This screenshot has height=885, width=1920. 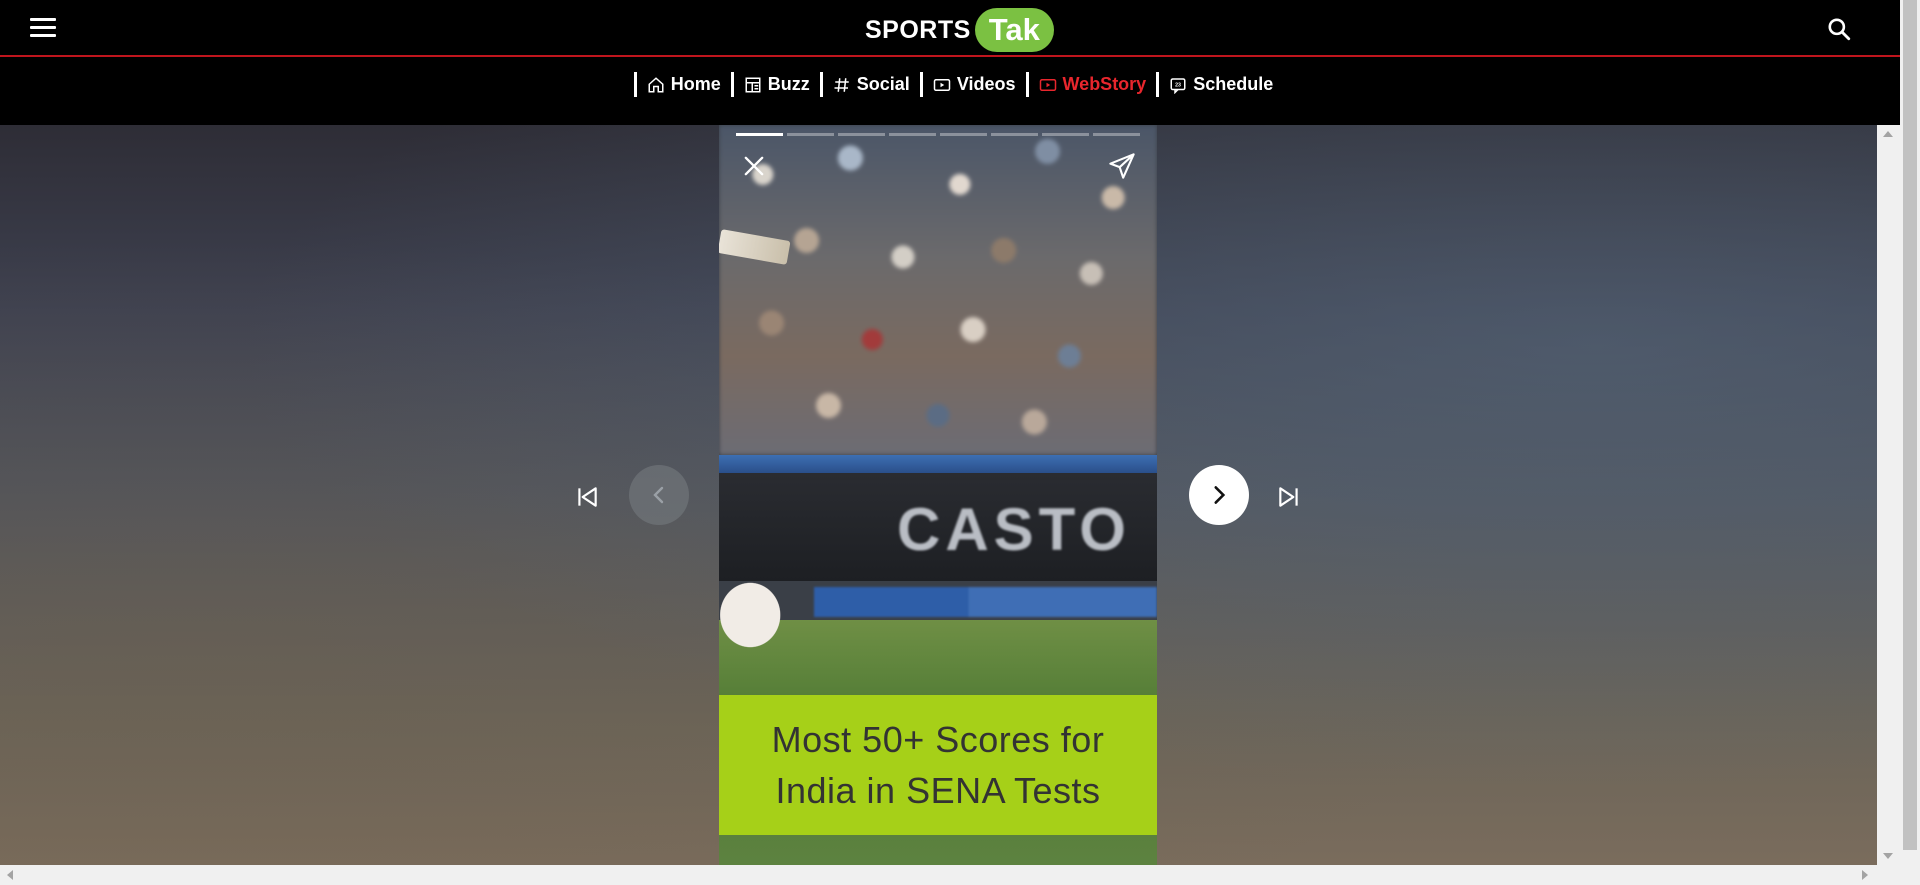 I want to click on nav-item-videos: Videos, so click(x=974, y=84).